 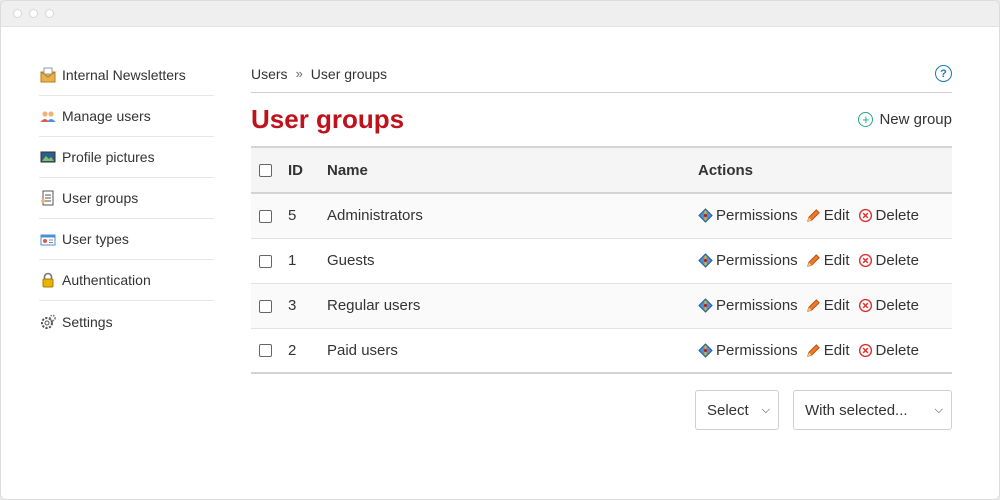 What do you see at coordinates (500, 14) in the screenshot?
I see `window-titlebar` at bounding box center [500, 14].